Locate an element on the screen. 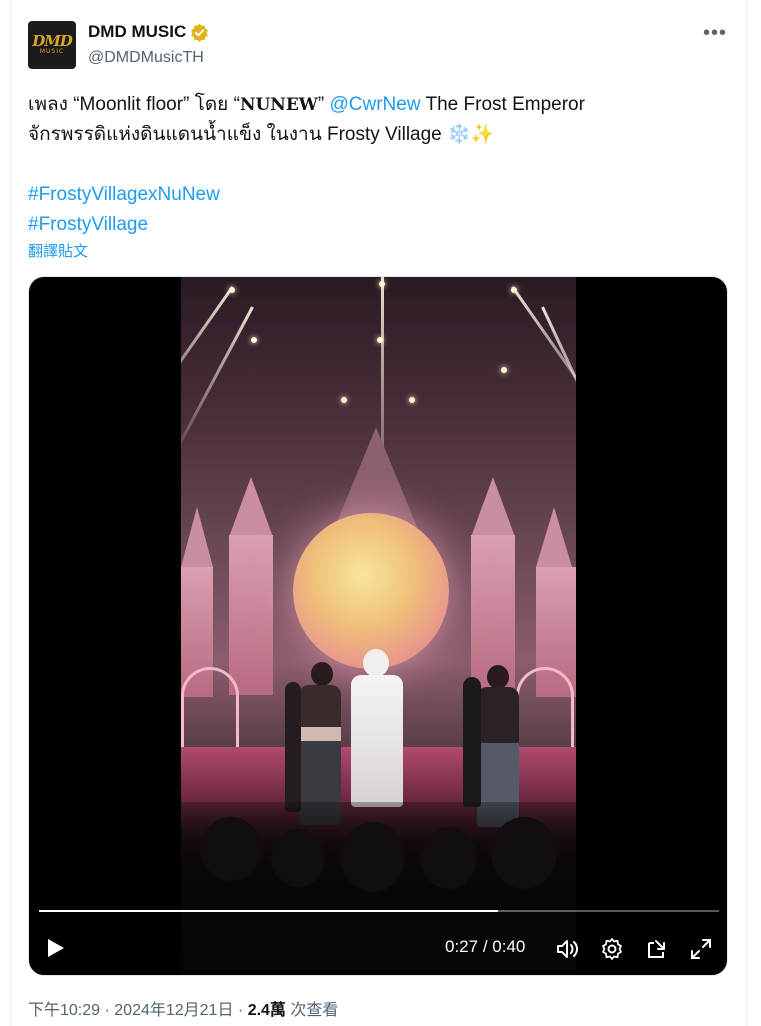 The width and height of the screenshot is (761, 1026). video-time-display: 0:27 / 0:40 is located at coordinates (485, 947).